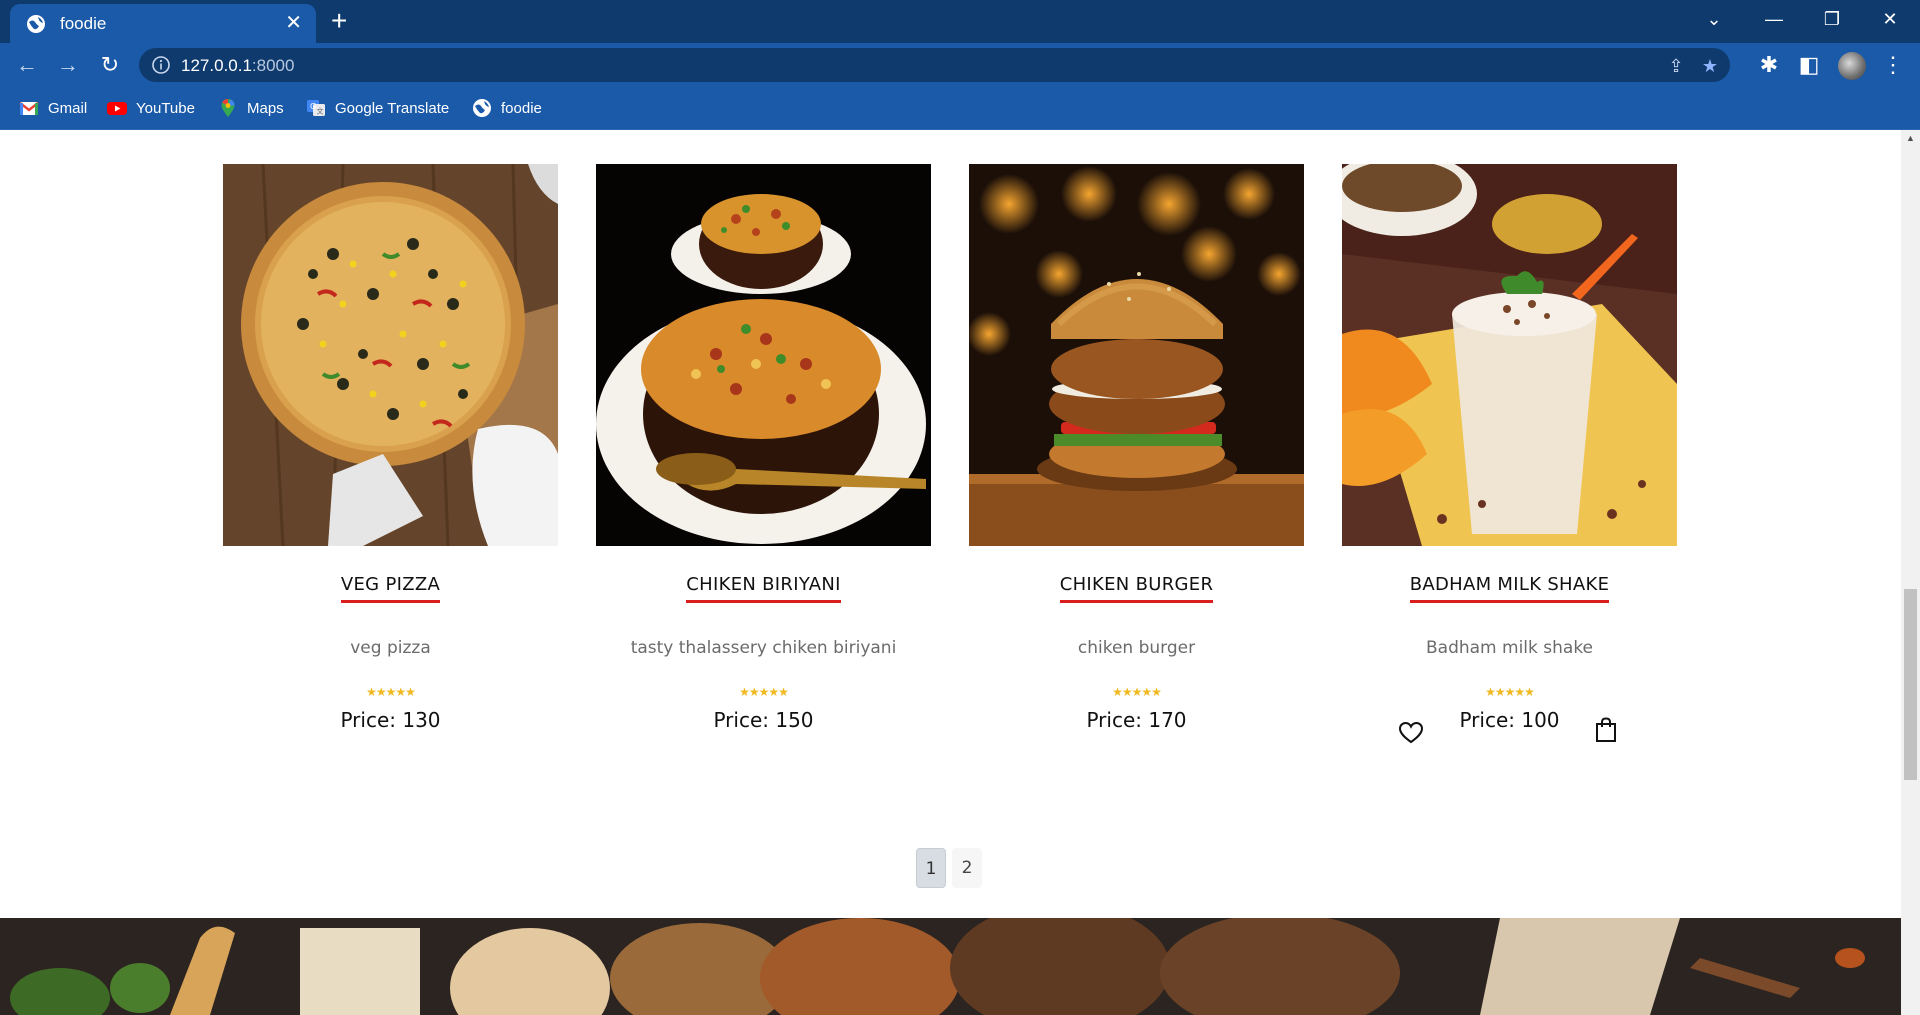  Describe the element at coordinates (1509, 648) in the screenshot. I see `product-description: Badham milk shake` at that location.